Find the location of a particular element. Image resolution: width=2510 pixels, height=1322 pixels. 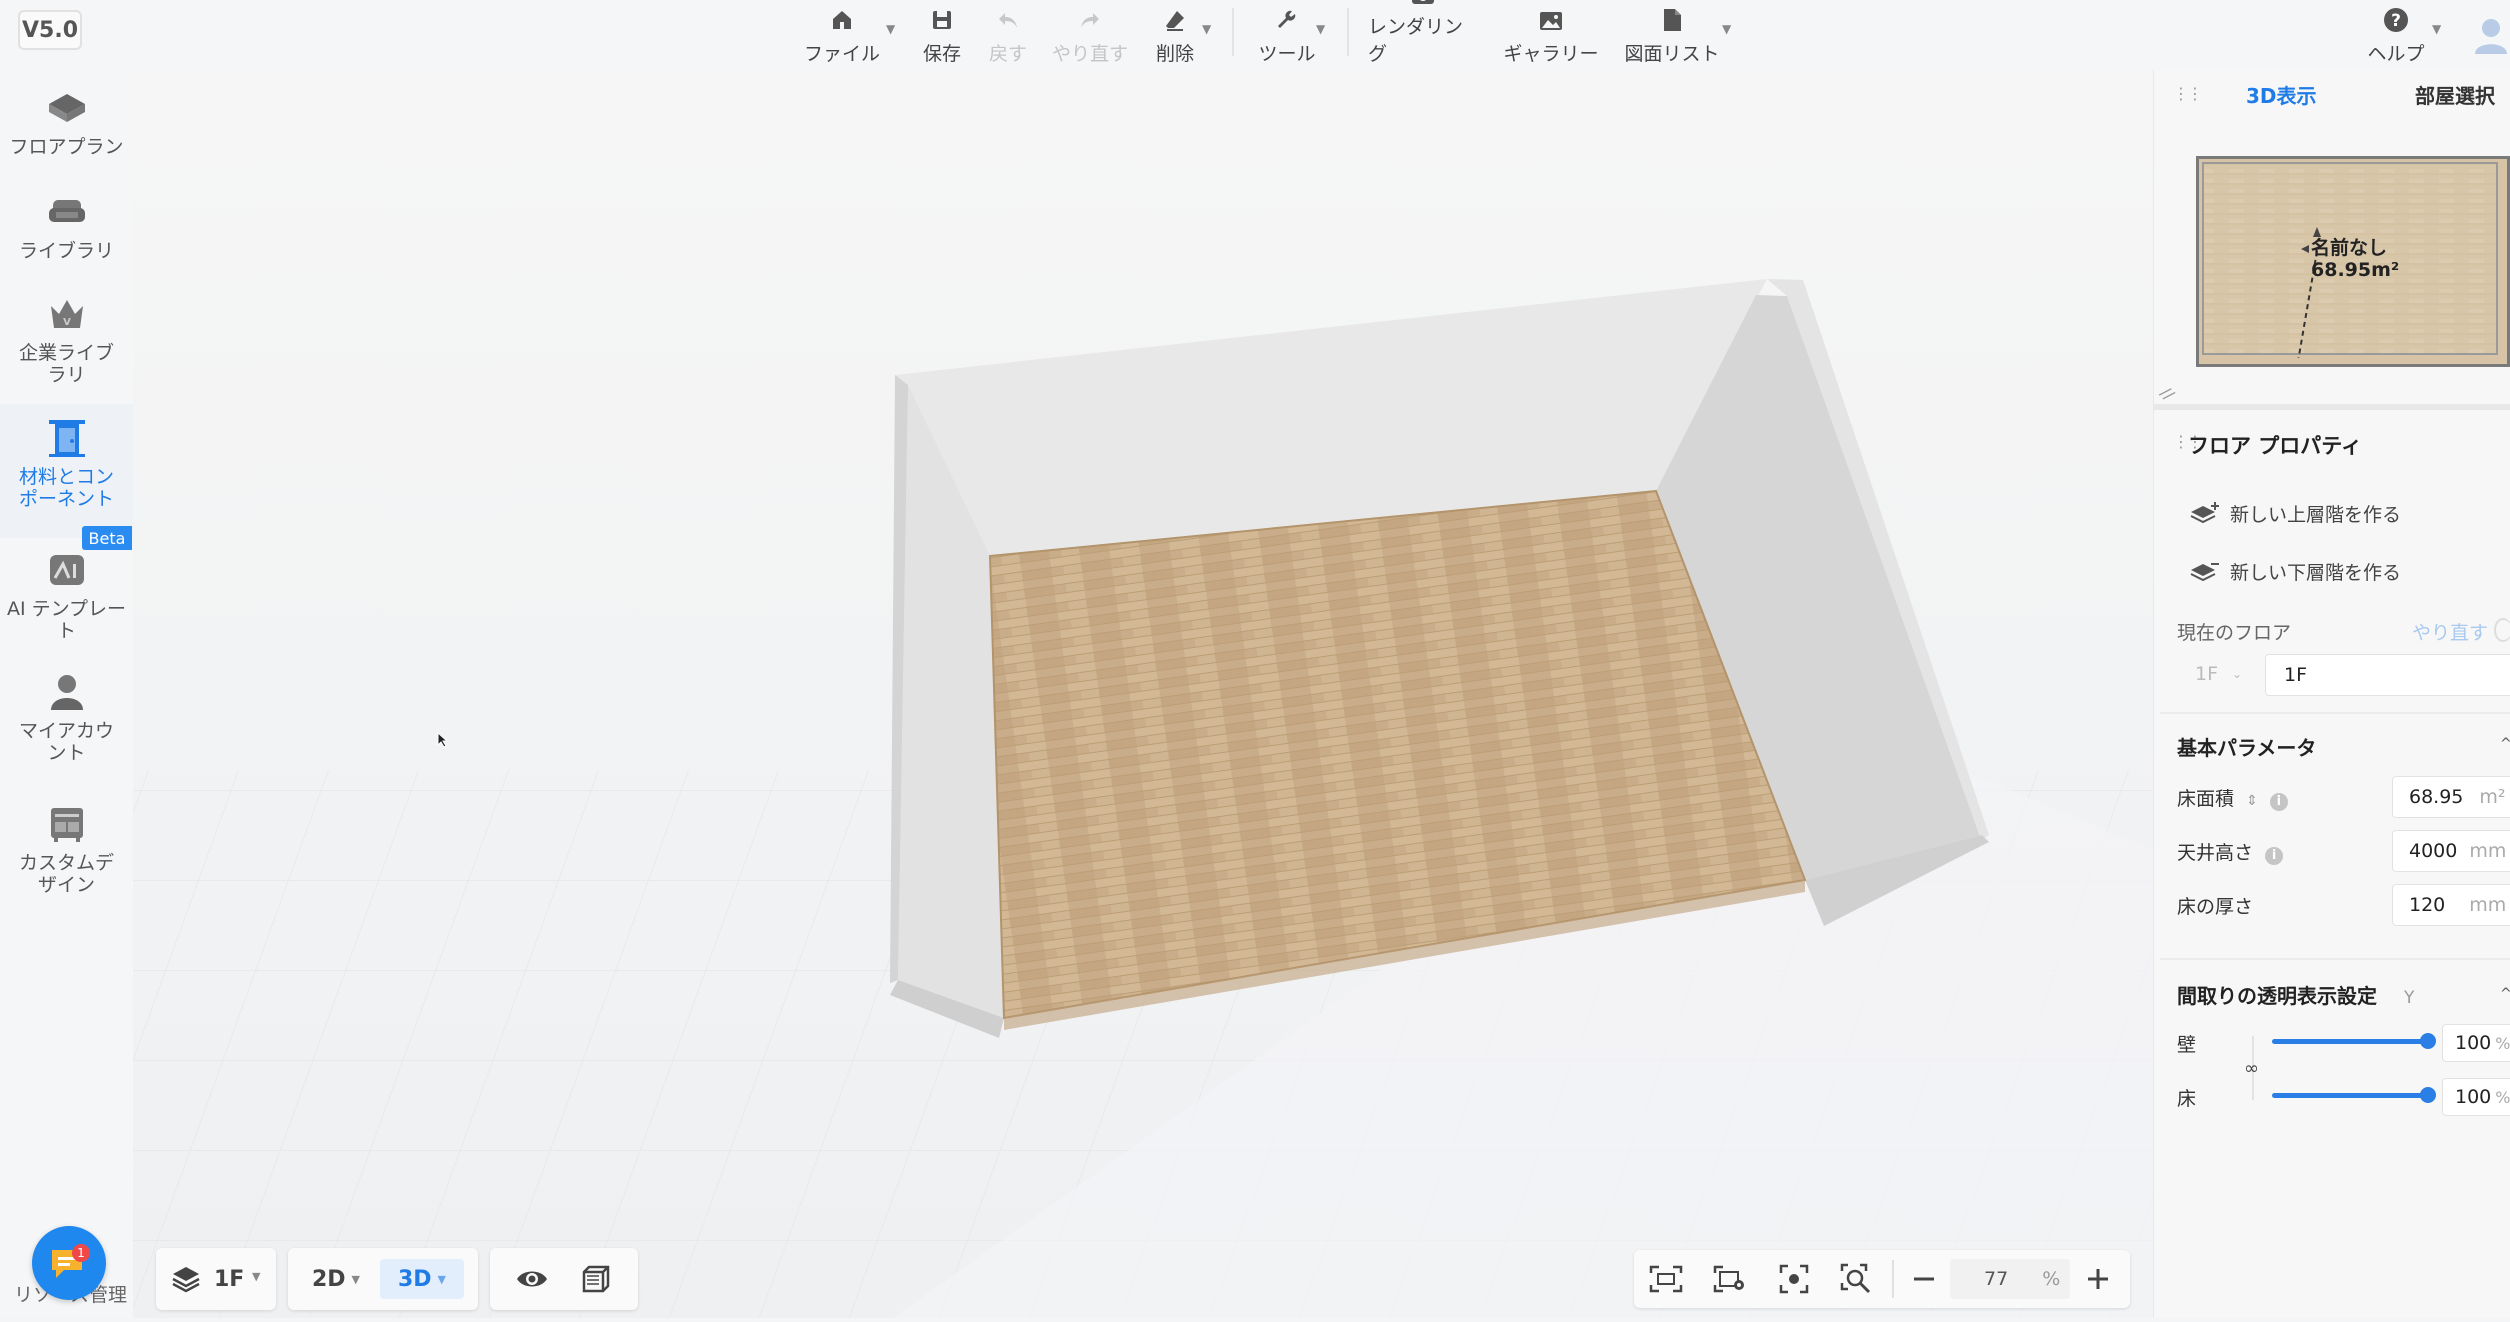

sidebar-item-library: ライブラリ is located at coordinates (66, 232).